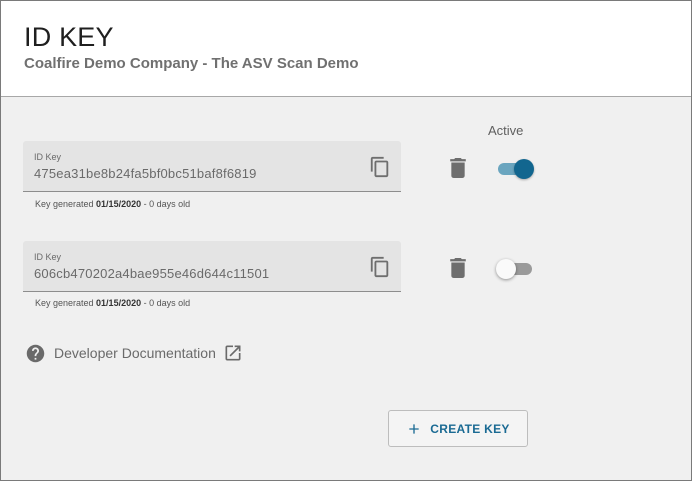 Image resolution: width=692 pixels, height=481 pixels. I want to click on developer-documentation-link: Developer Documentation, so click(134, 353).